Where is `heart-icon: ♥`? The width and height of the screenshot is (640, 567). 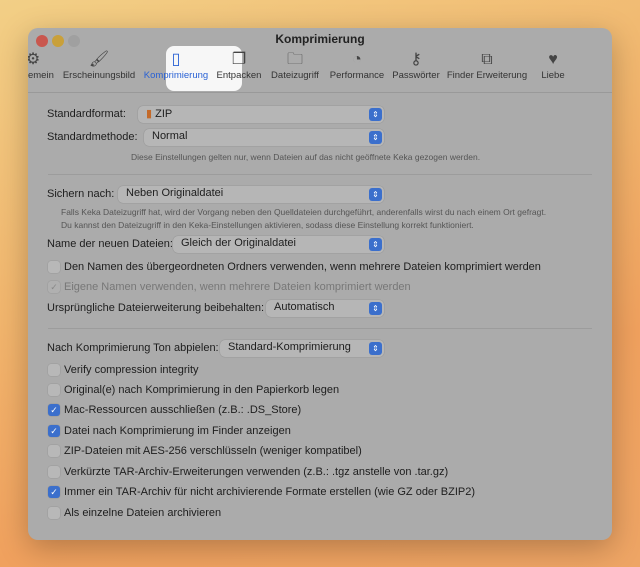 heart-icon: ♥ is located at coordinates (553, 59).